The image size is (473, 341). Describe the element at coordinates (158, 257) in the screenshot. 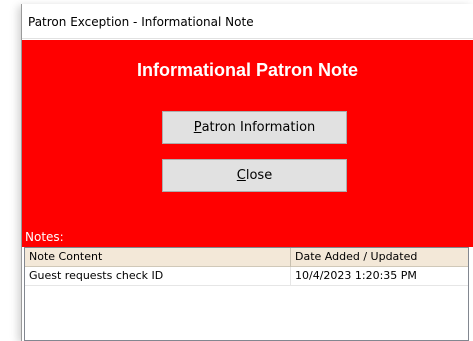

I see `column-header-note-content: Note Content` at that location.